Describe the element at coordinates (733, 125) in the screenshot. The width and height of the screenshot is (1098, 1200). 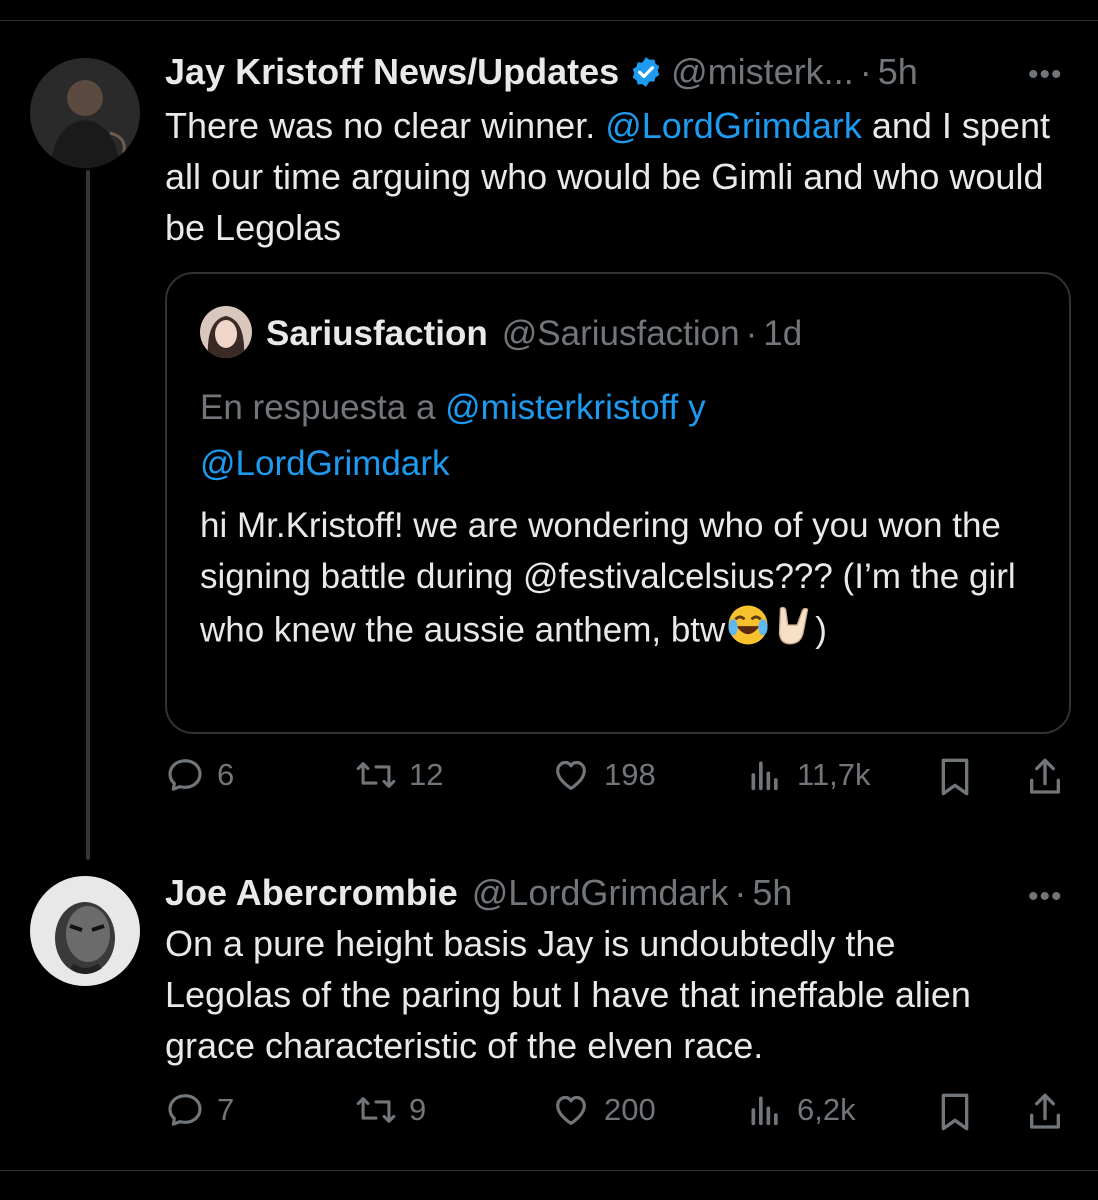
I see `mention-link: @LordGrimdark` at that location.